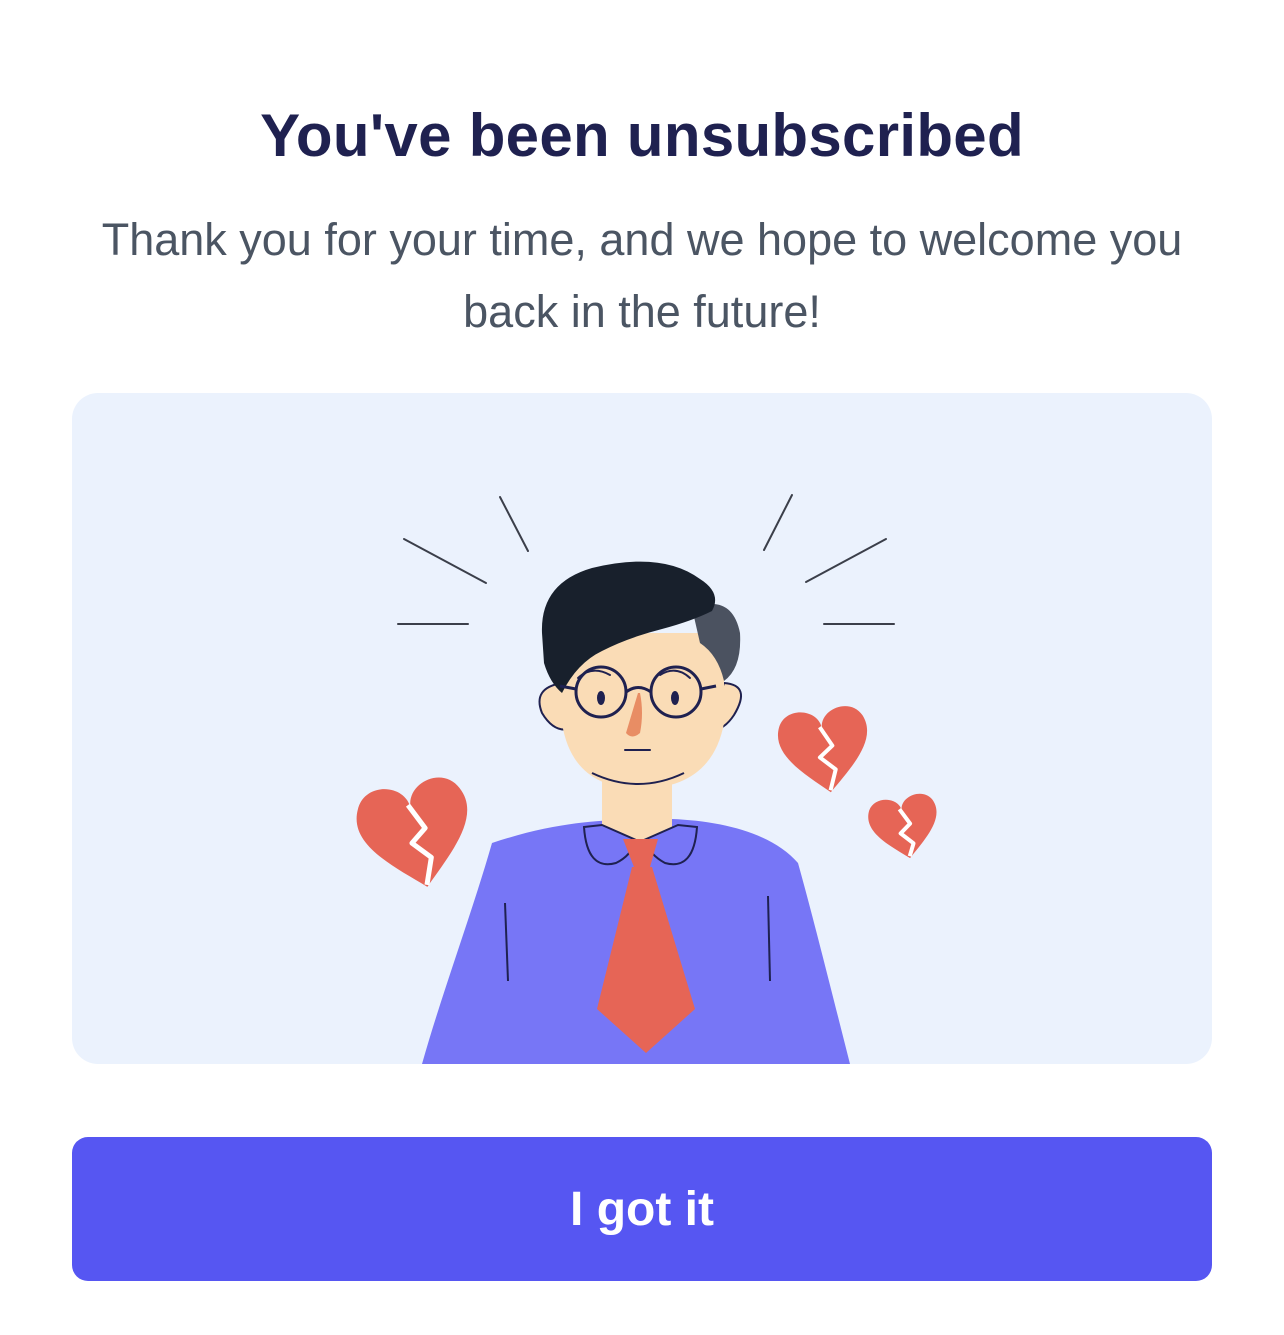  Describe the element at coordinates (412, 832) in the screenshot. I see `broken-heart-left` at that location.